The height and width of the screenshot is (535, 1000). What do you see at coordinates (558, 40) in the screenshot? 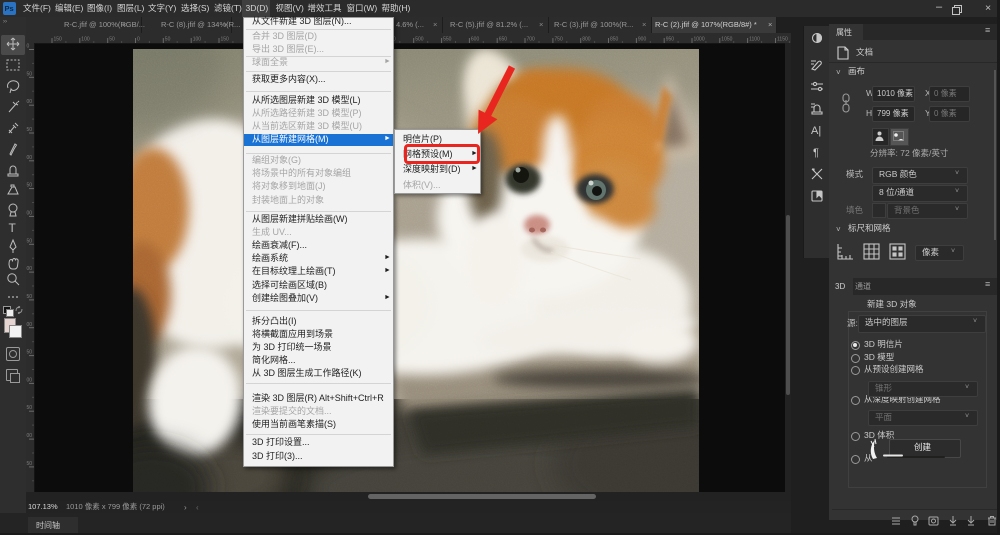
I see `svg-text: 750` at bounding box center [558, 40].